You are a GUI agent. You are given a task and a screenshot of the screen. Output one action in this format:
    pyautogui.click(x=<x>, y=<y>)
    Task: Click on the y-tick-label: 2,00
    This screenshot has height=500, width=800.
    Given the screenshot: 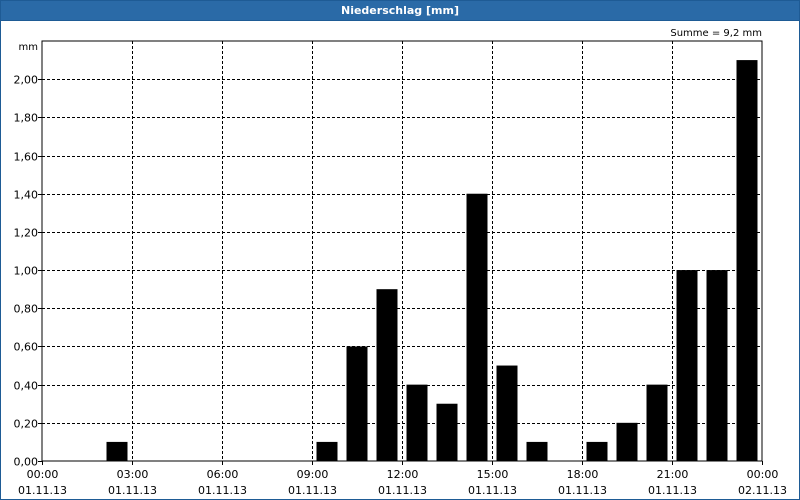 What is the action you would take?
    pyautogui.click(x=26, y=80)
    